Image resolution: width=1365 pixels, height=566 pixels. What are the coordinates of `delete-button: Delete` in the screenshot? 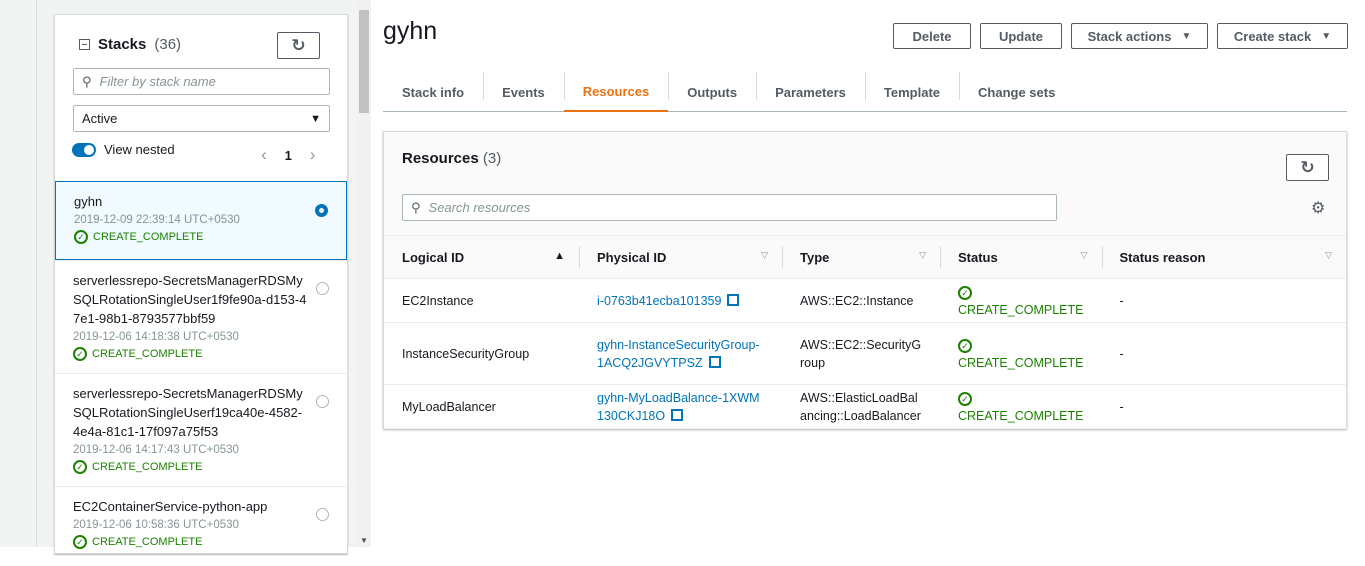 It's located at (932, 36).